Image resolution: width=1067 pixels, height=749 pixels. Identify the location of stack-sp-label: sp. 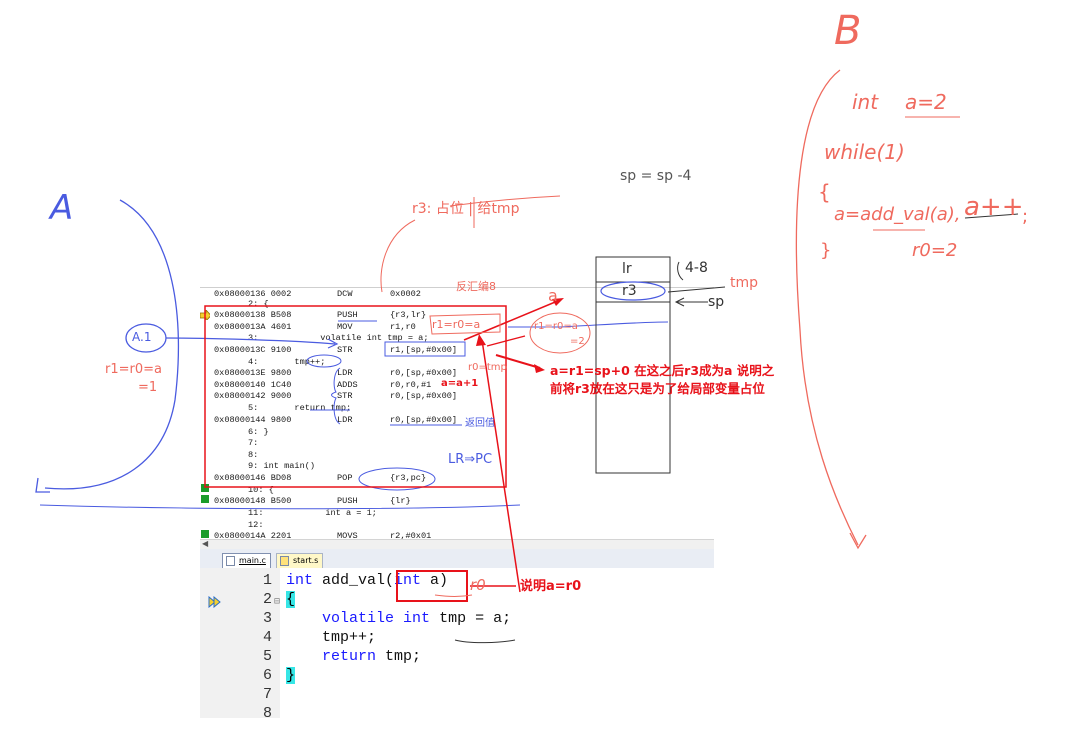
(716, 302).